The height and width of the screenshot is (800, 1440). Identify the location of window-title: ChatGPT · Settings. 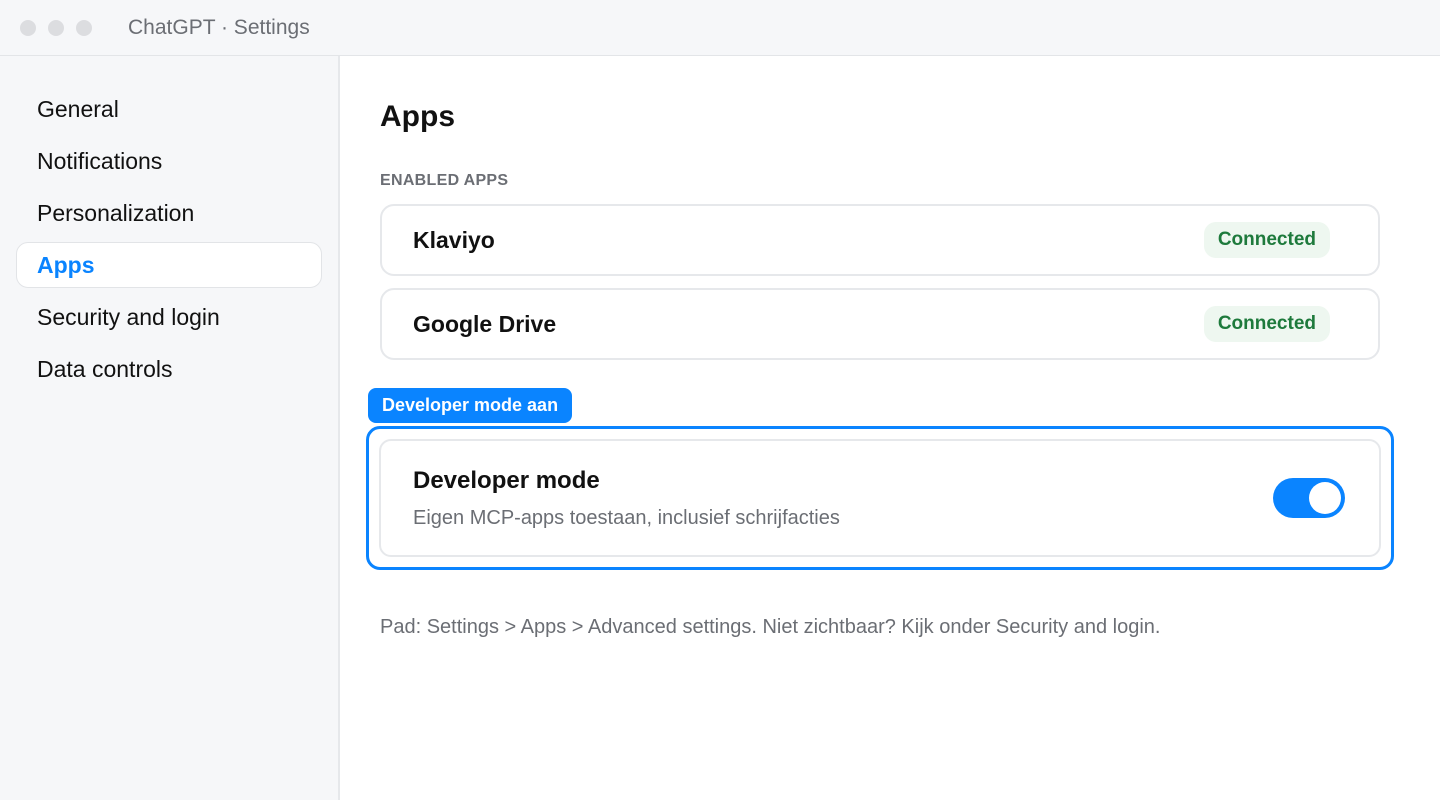
(219, 27).